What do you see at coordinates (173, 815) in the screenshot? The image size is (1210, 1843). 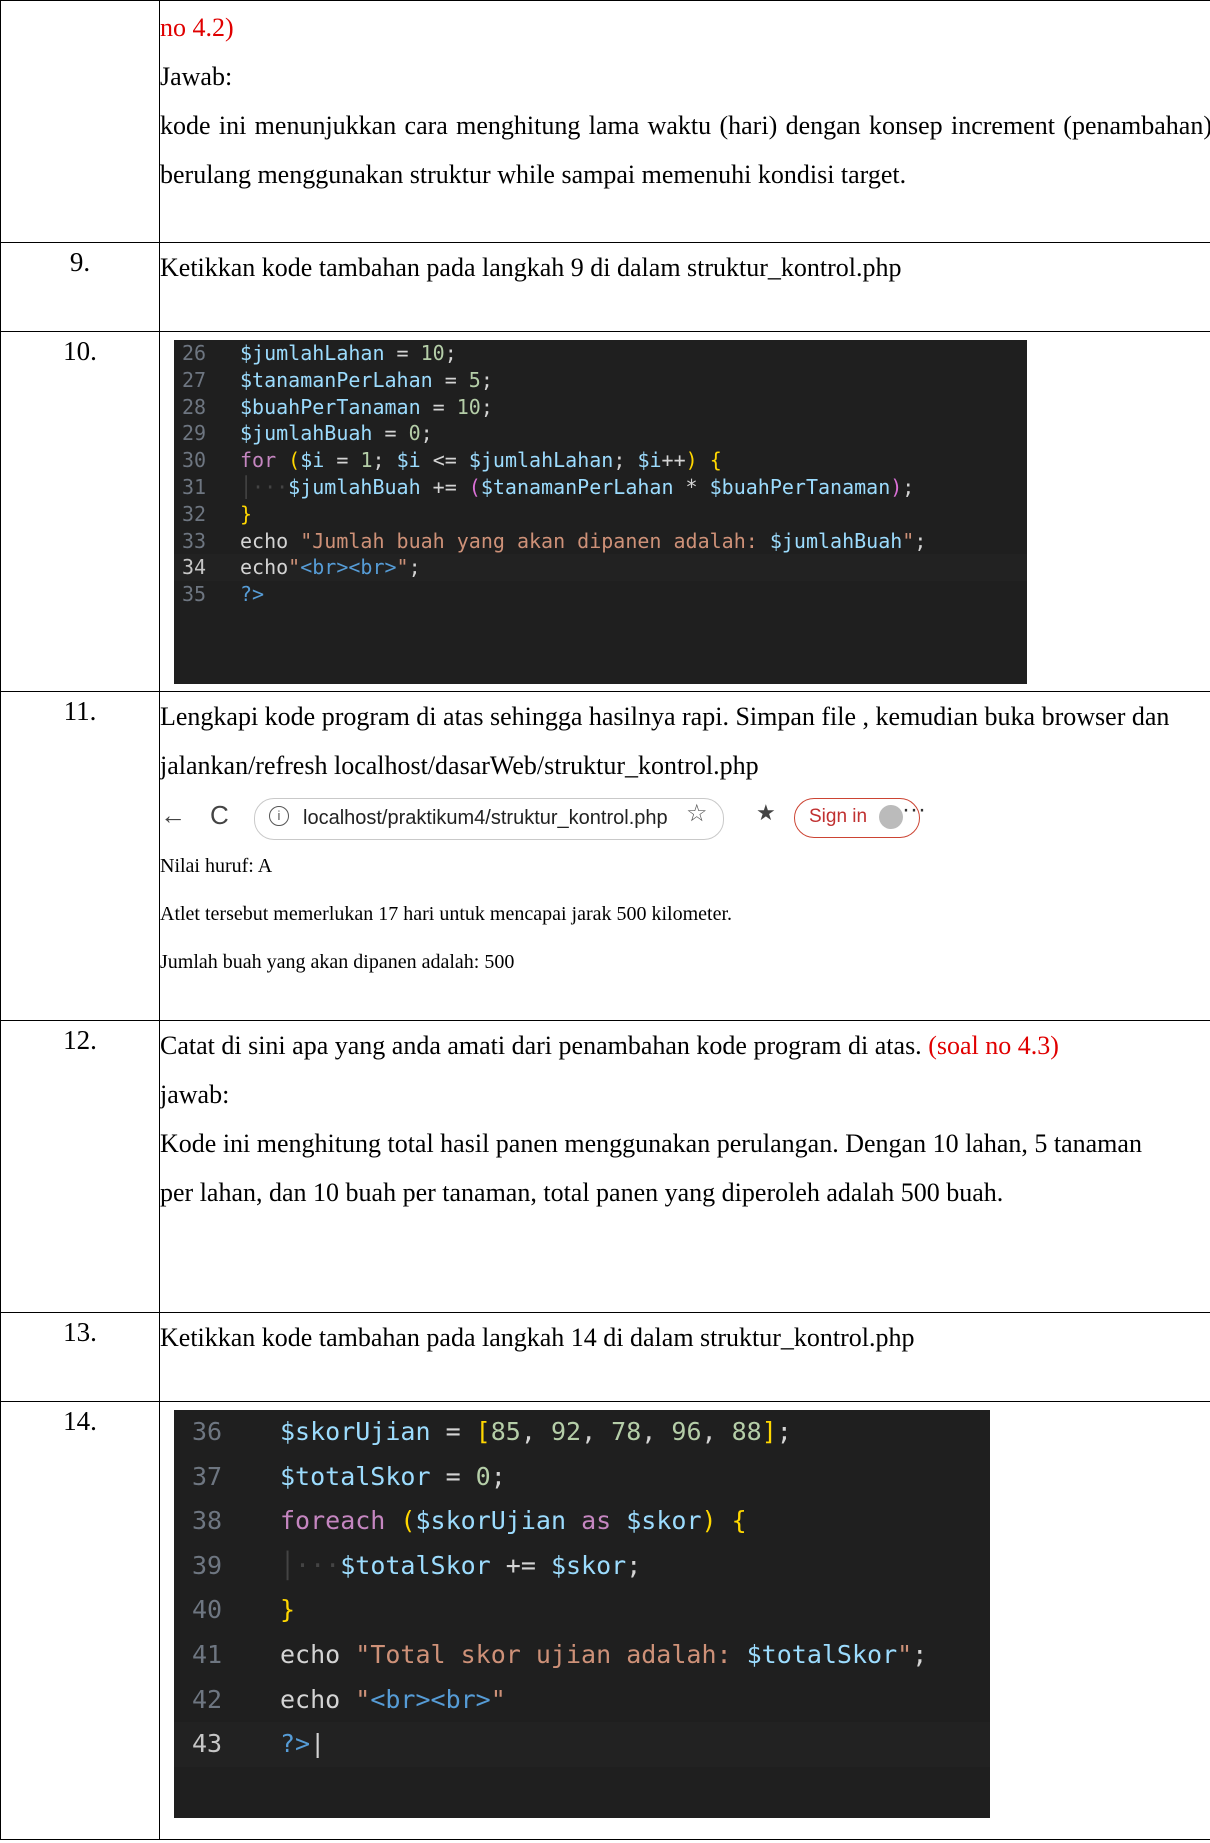 I see `back-arrow-icon: ←` at bounding box center [173, 815].